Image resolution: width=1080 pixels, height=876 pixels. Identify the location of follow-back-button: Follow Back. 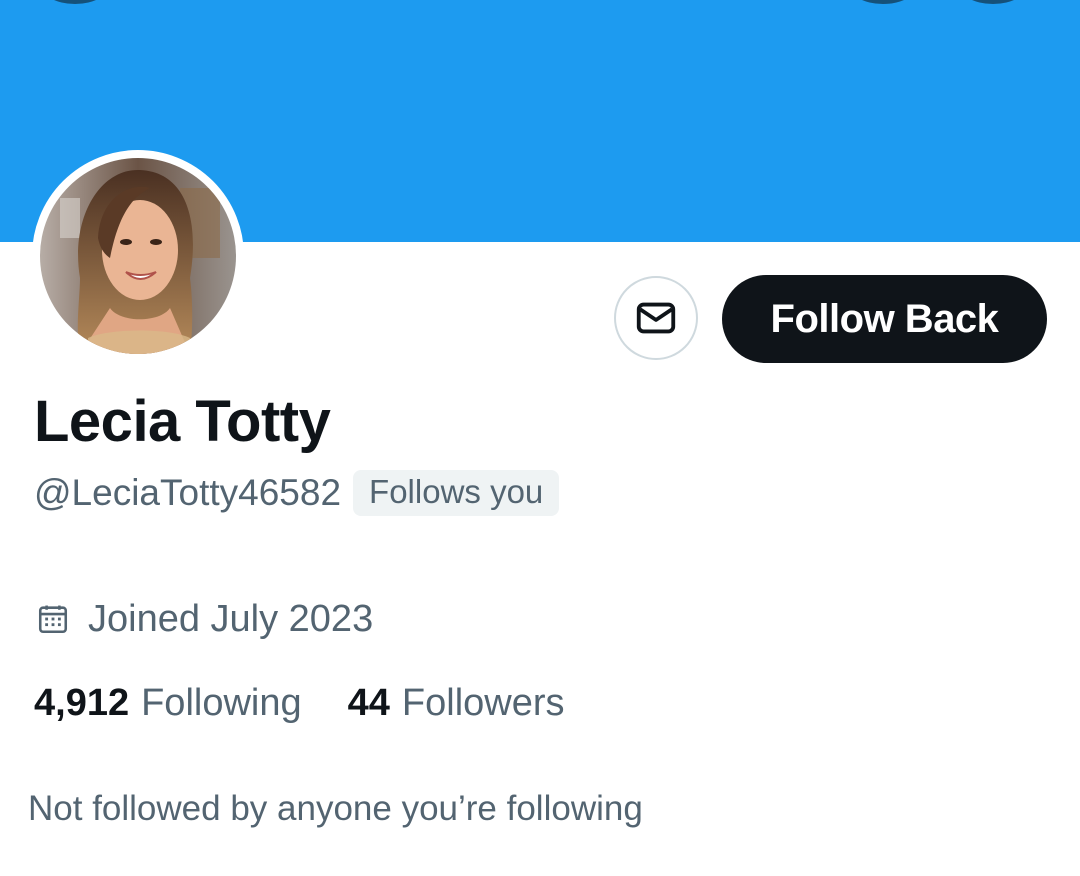
(884, 319).